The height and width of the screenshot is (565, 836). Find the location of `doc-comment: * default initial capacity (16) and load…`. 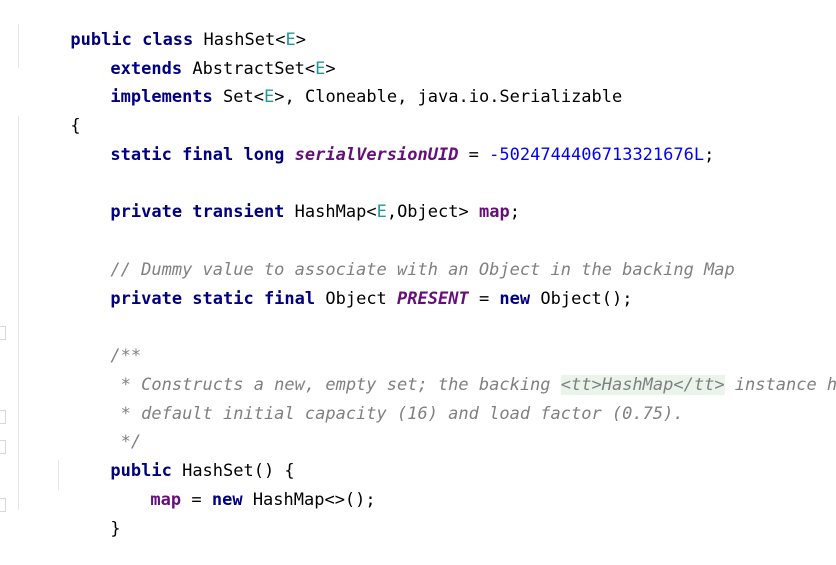

doc-comment: * default initial capacity (16) and load… is located at coordinates (397, 414).